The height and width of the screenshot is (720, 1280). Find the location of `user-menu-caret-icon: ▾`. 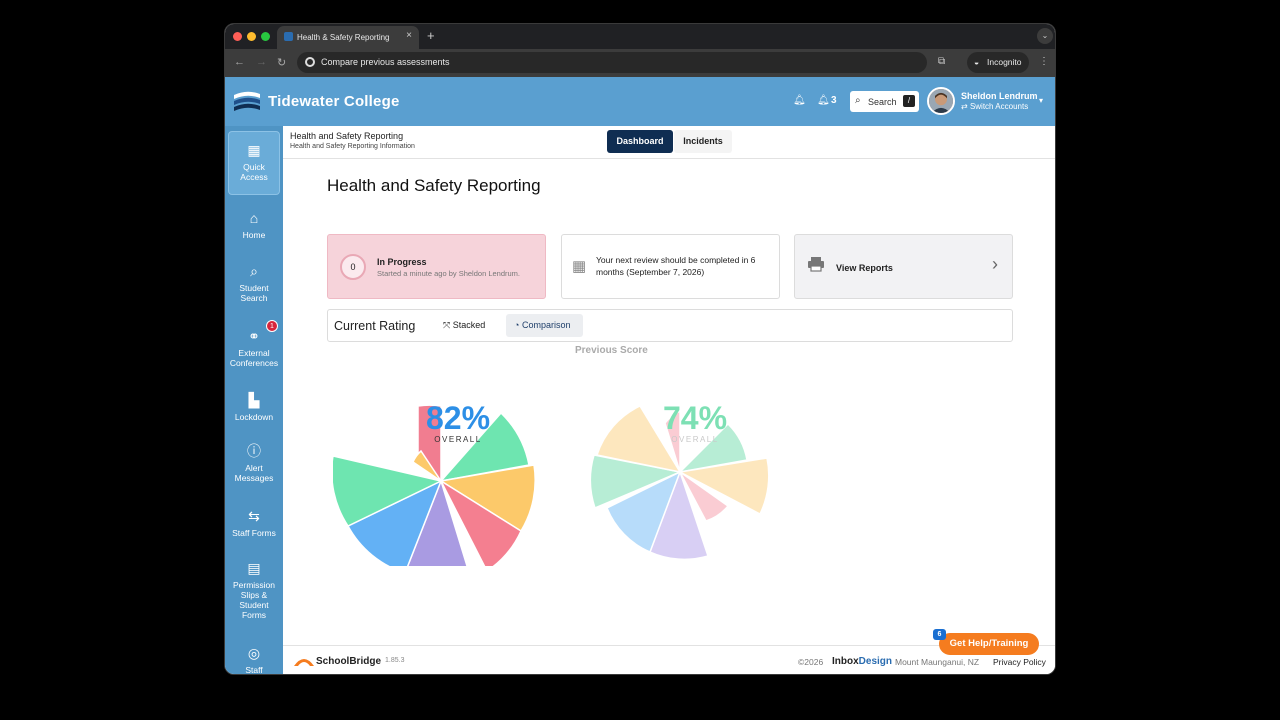

user-menu-caret-icon: ▾ is located at coordinates (1041, 100).